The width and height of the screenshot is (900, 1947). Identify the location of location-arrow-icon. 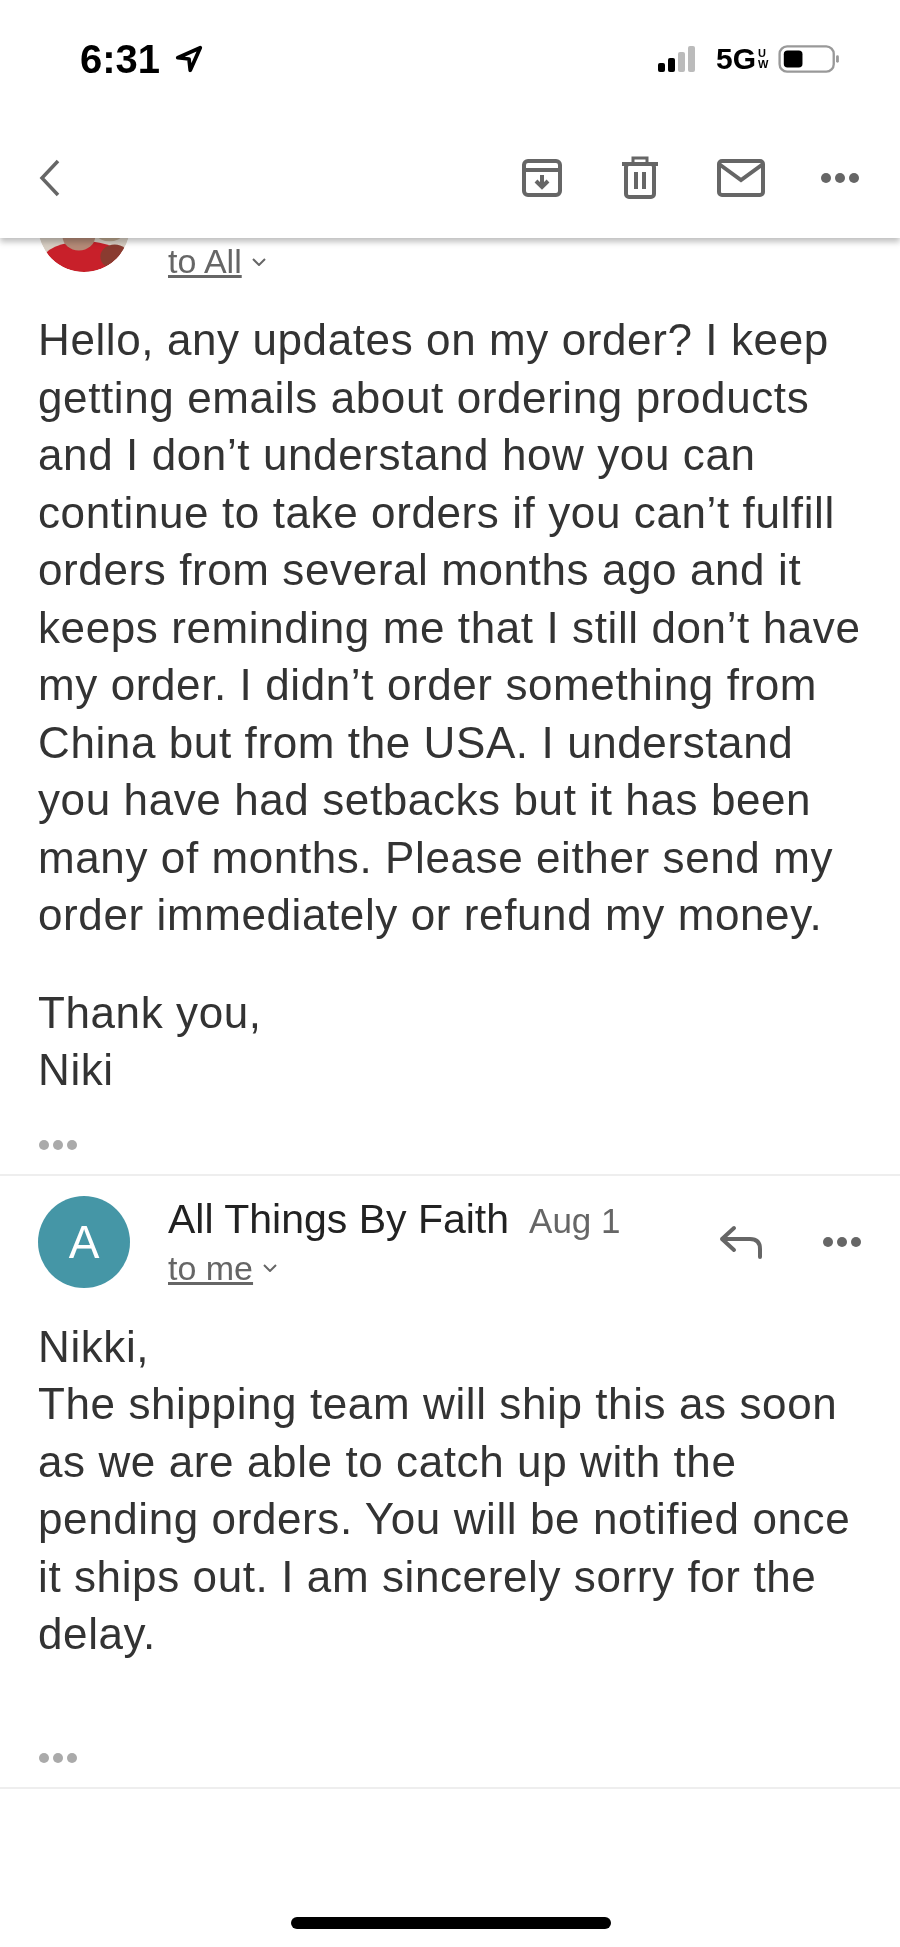
(189, 59).